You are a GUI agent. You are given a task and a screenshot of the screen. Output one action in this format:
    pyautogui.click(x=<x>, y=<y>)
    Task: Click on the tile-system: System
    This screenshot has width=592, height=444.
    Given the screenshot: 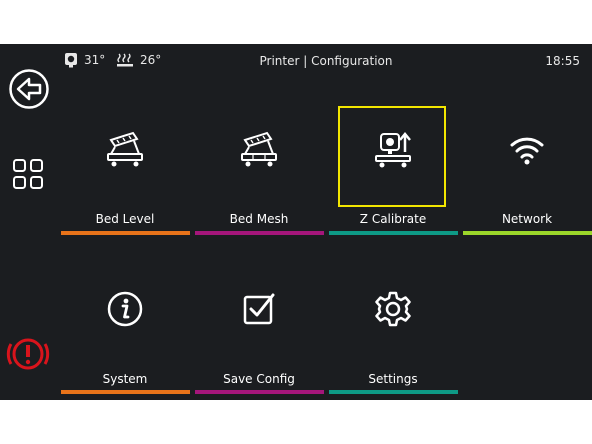 What is the action you would take?
    pyautogui.click(x=125, y=329)
    